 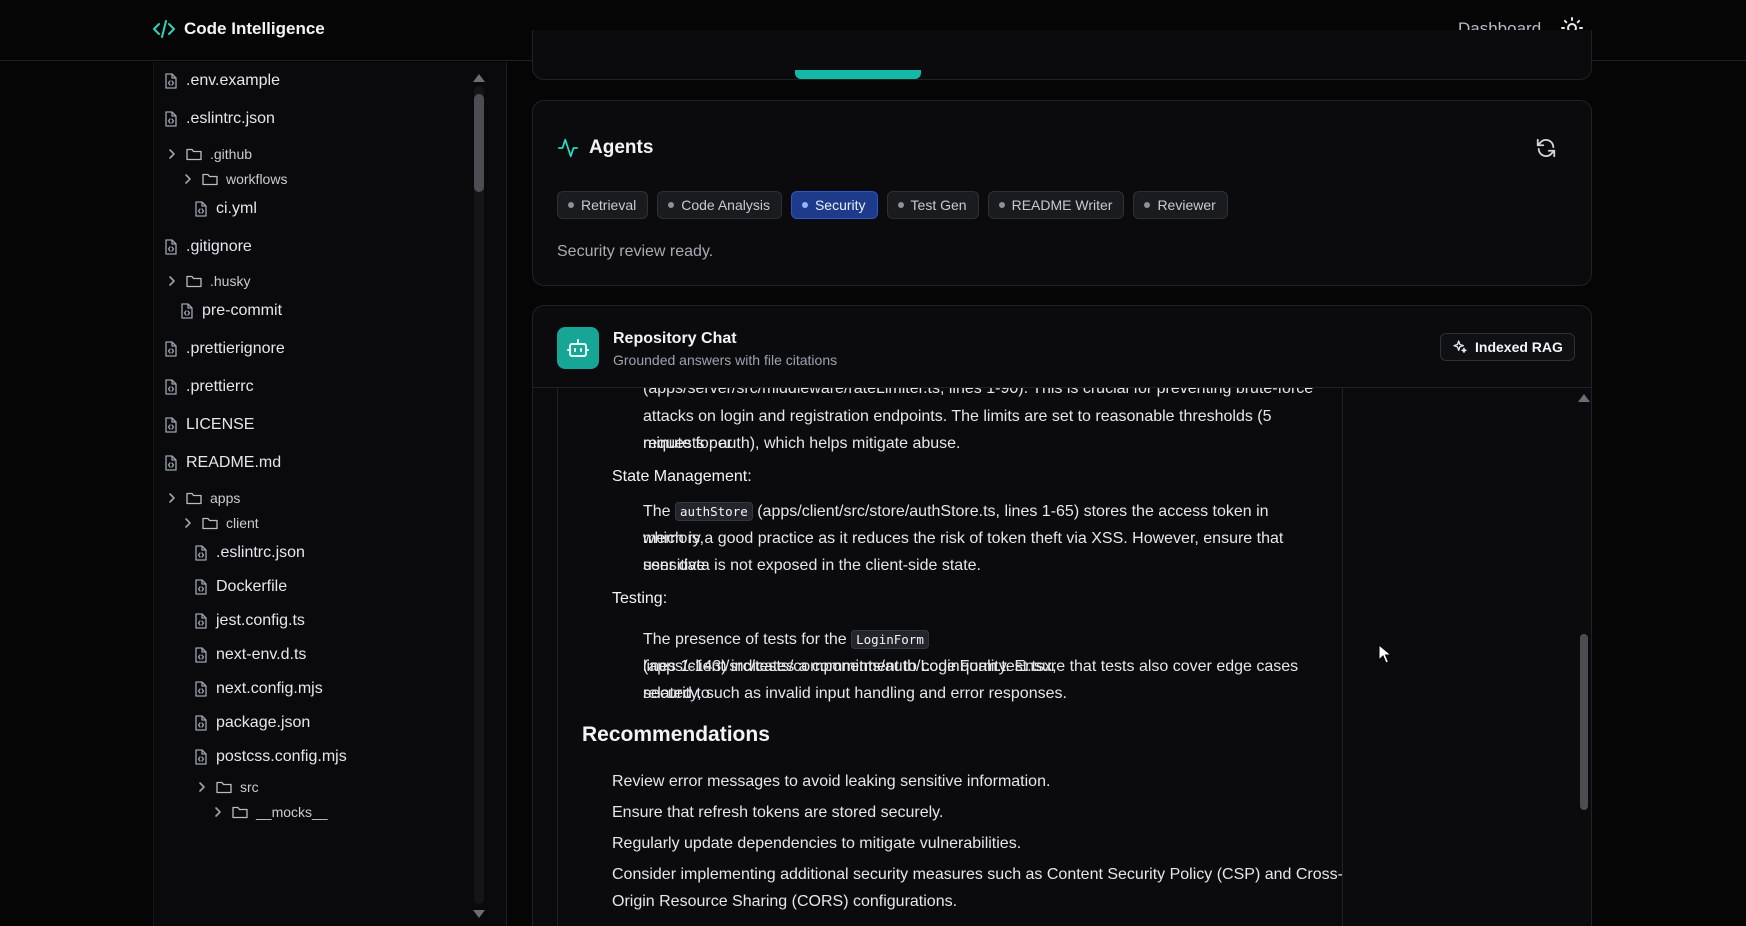 I want to click on chat-scrollbar, so click(x=1584, y=659).